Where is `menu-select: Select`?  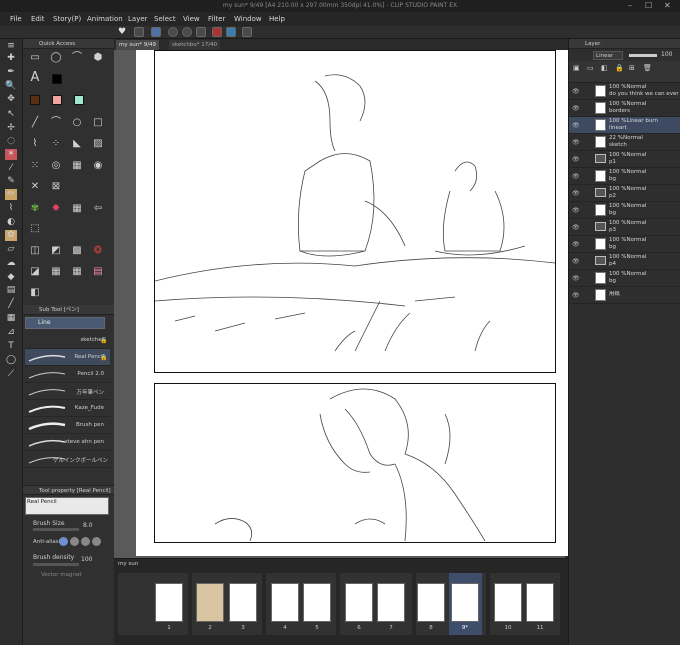 menu-select: Select is located at coordinates (165, 19).